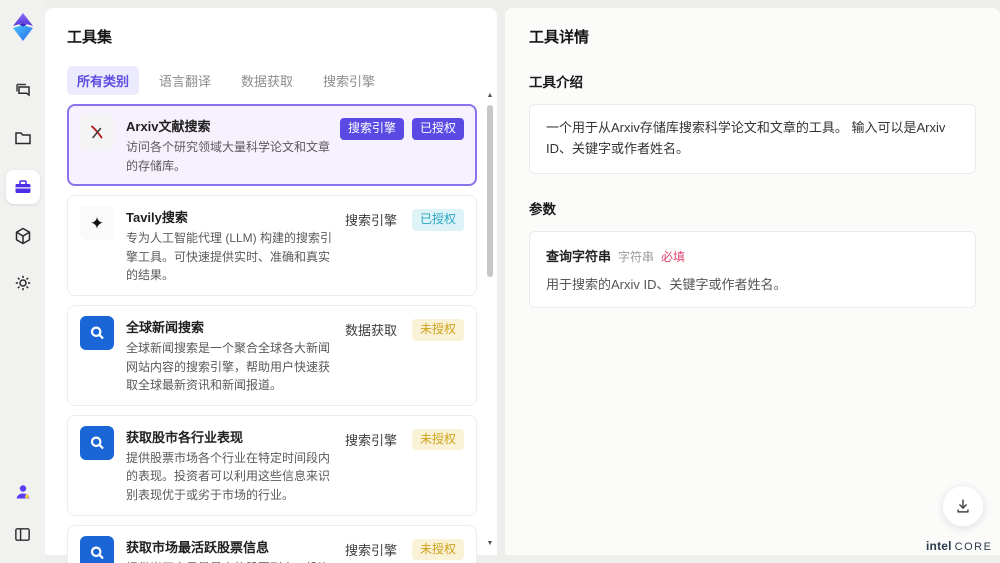 The image size is (1000, 563). What do you see at coordinates (23, 91) in the screenshot?
I see `chat-icon` at bounding box center [23, 91].